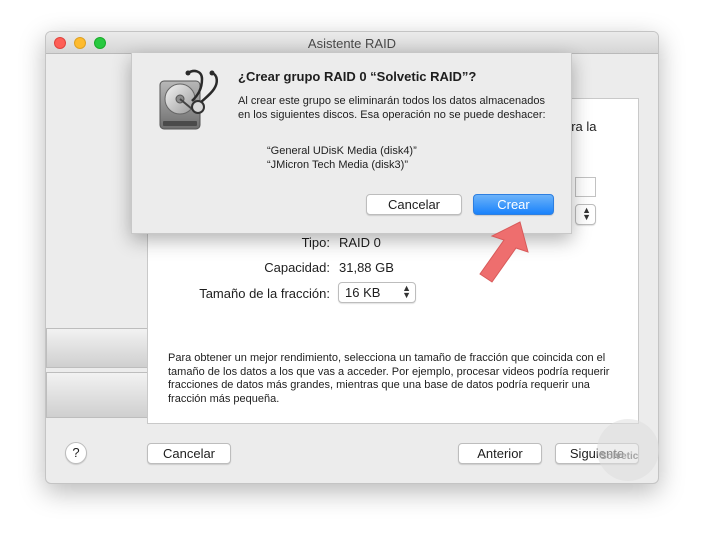 Image resolution: width=704 pixels, height=543 pixels. I want to click on disk-item: “JMicron Tech Media (disk3)”, so click(338, 165).